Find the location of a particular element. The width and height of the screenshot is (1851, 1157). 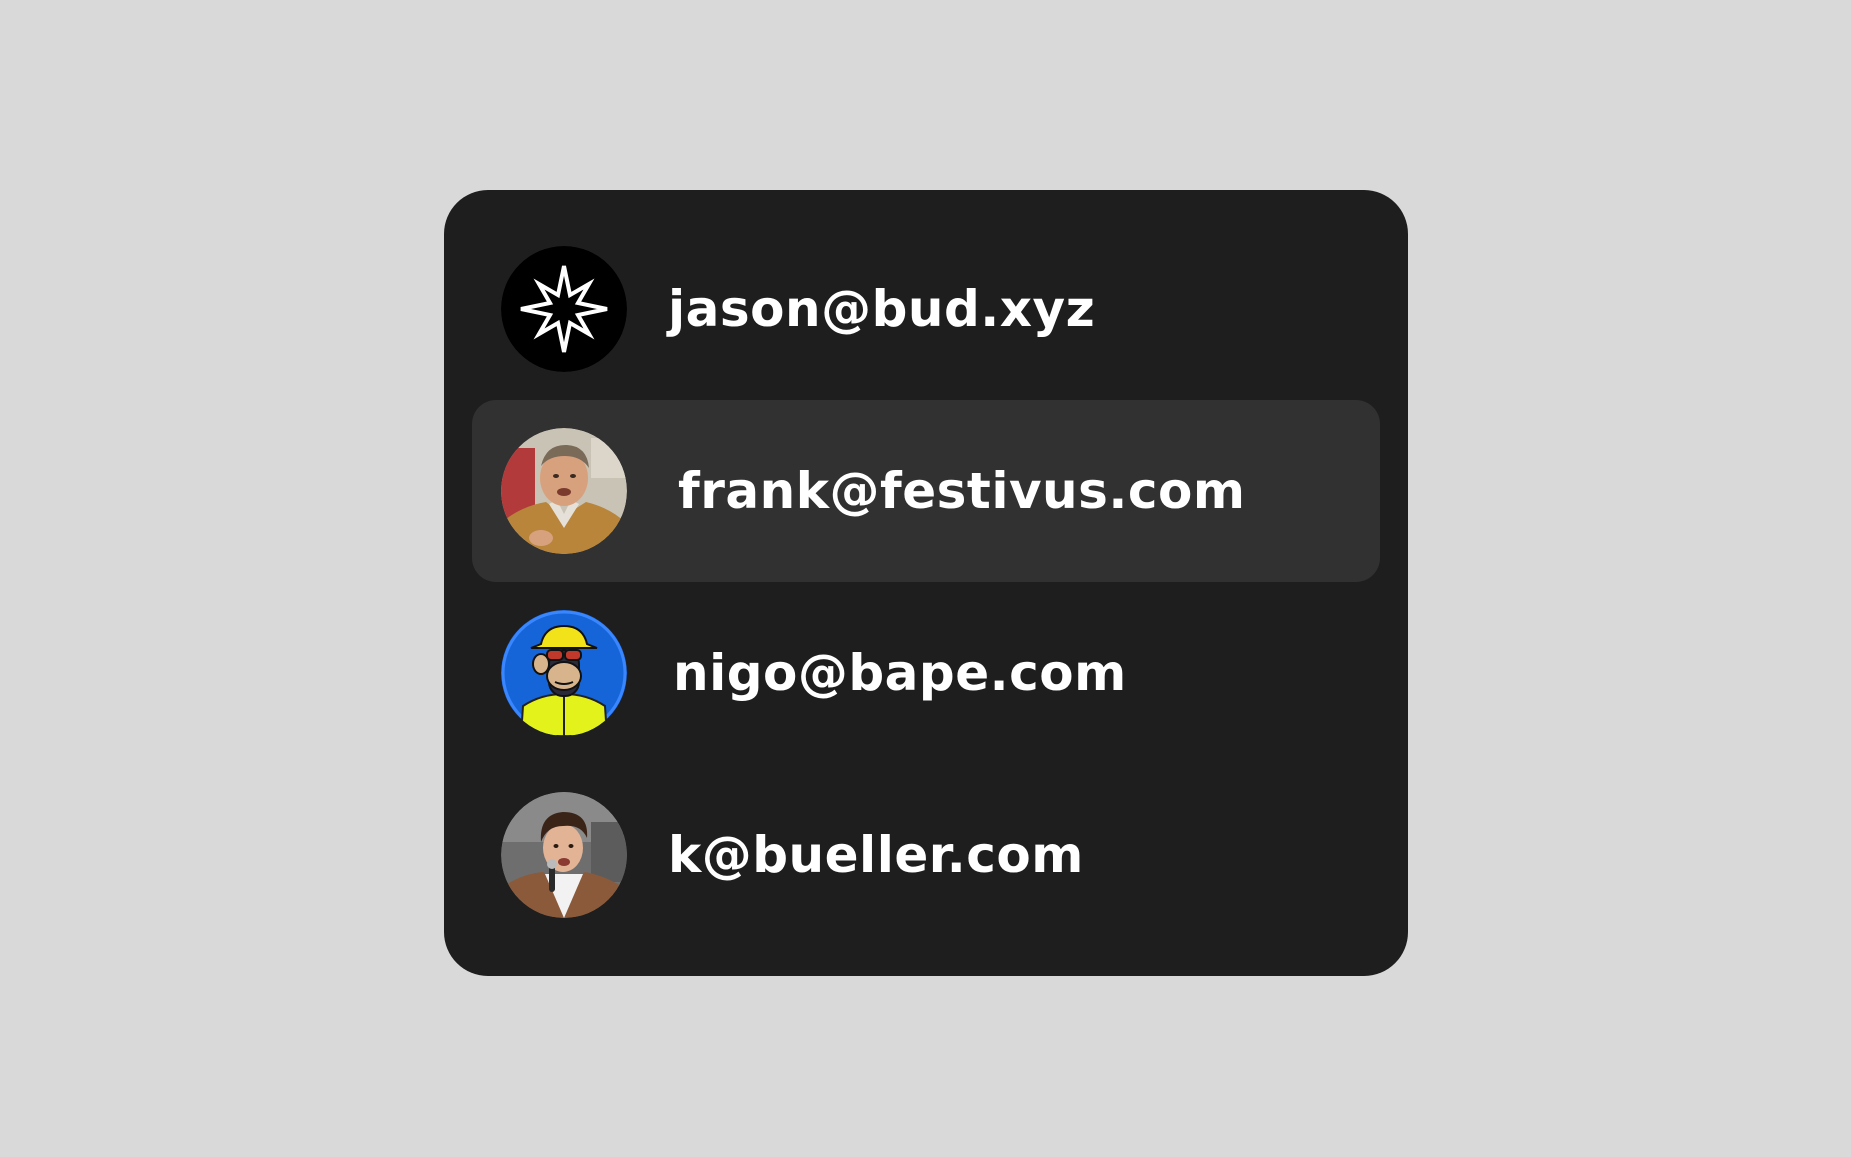

account-item-nigo: nigo@bape.com is located at coordinates (926, 673).